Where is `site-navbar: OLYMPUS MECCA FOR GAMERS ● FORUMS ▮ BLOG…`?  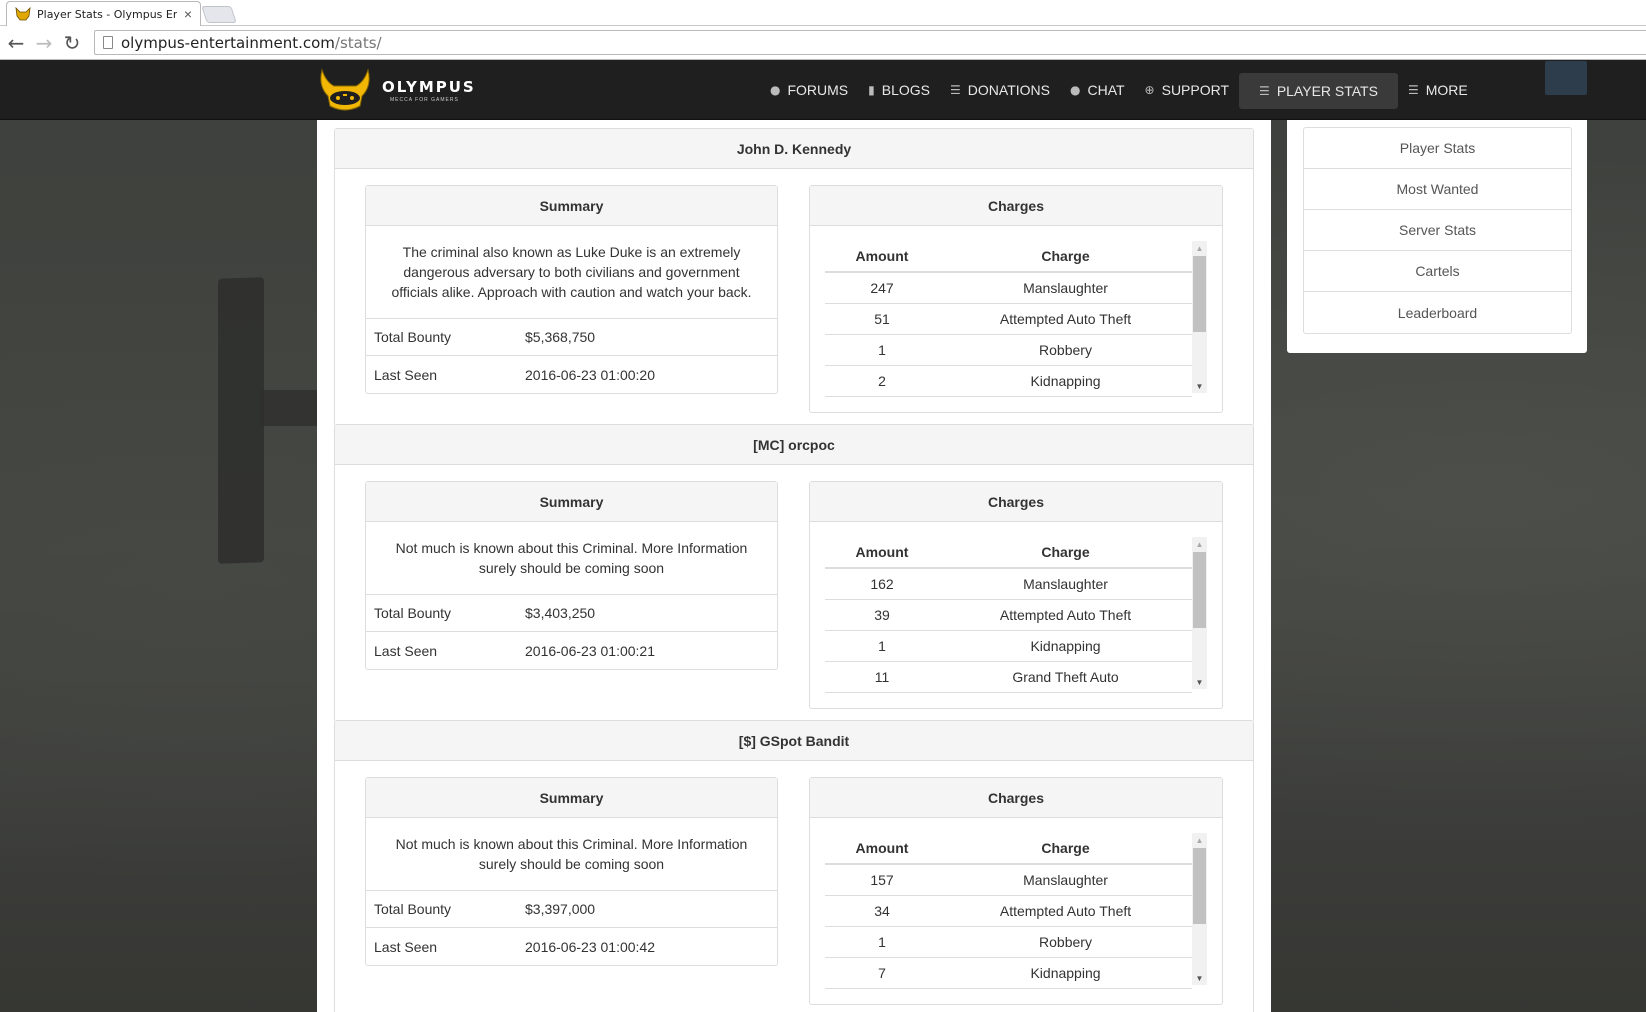
site-navbar: OLYMPUS MECCA FOR GAMERS ● FORUMS ▮ BLOG… is located at coordinates (823, 90).